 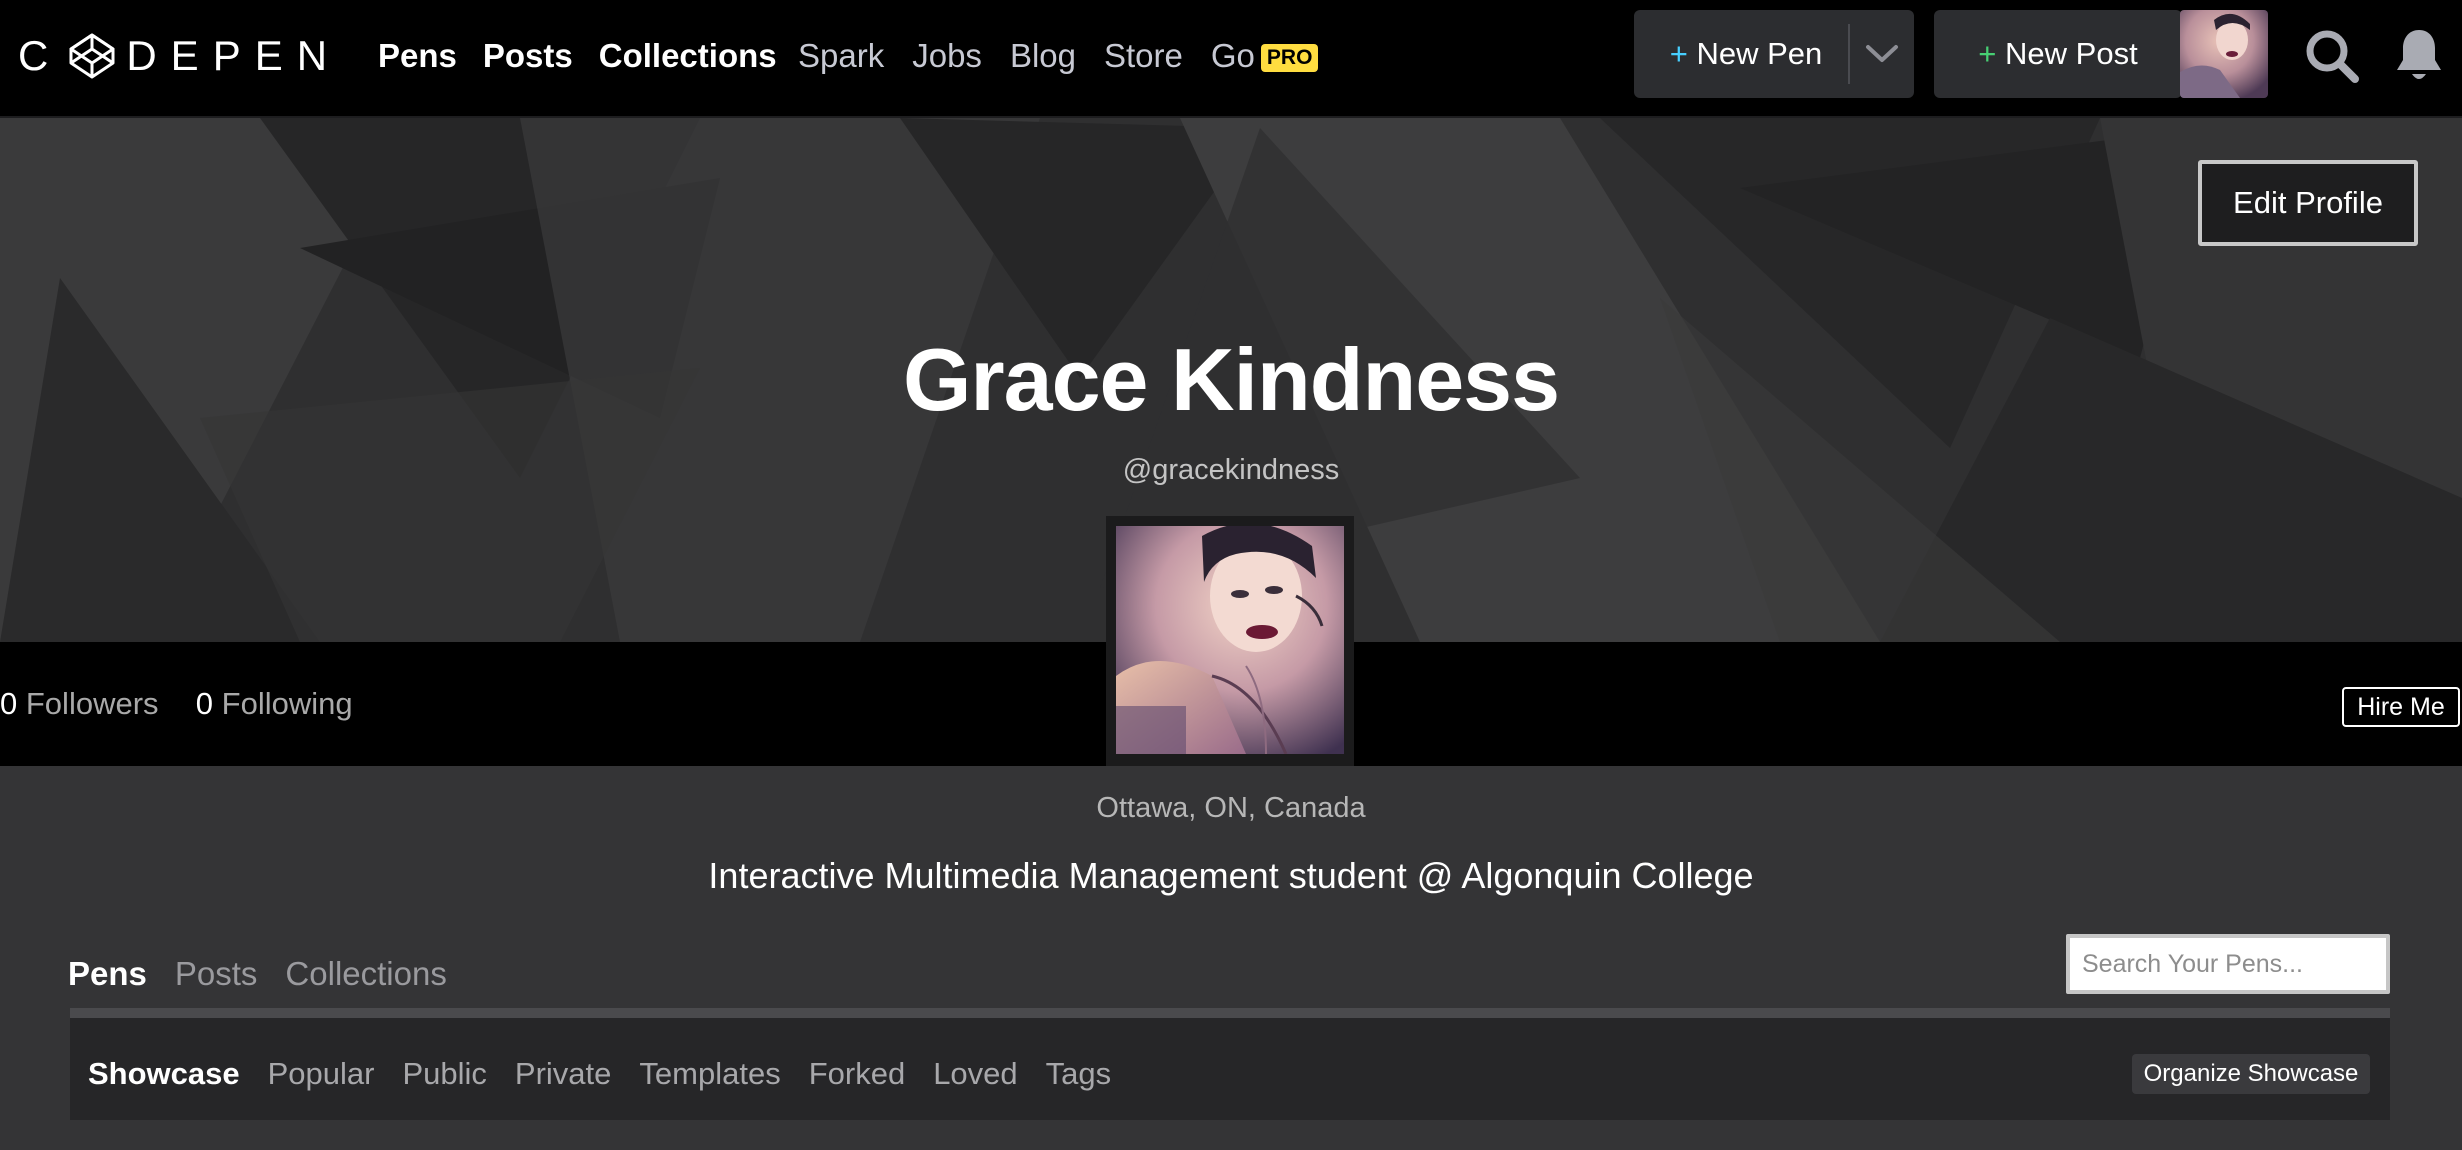 I want to click on avatar-photo, so click(x=2224, y=54).